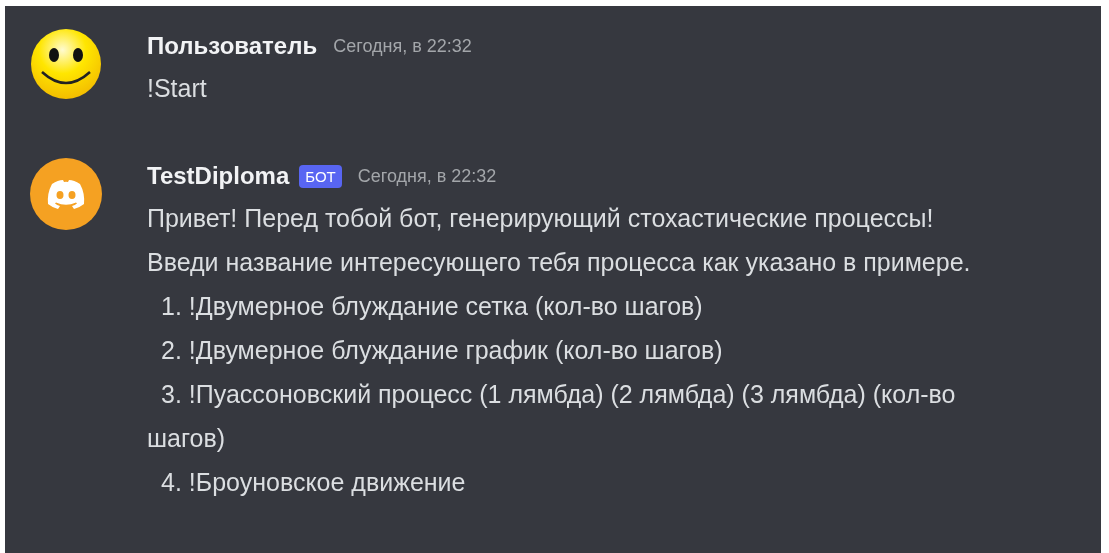  What do you see at coordinates (552, 416) in the screenshot?
I see `list-item: 3. !Пуассоновский процесс (1 лямбда) (2 лямбда) (3 лямбда) (кол-во шагов)` at bounding box center [552, 416].